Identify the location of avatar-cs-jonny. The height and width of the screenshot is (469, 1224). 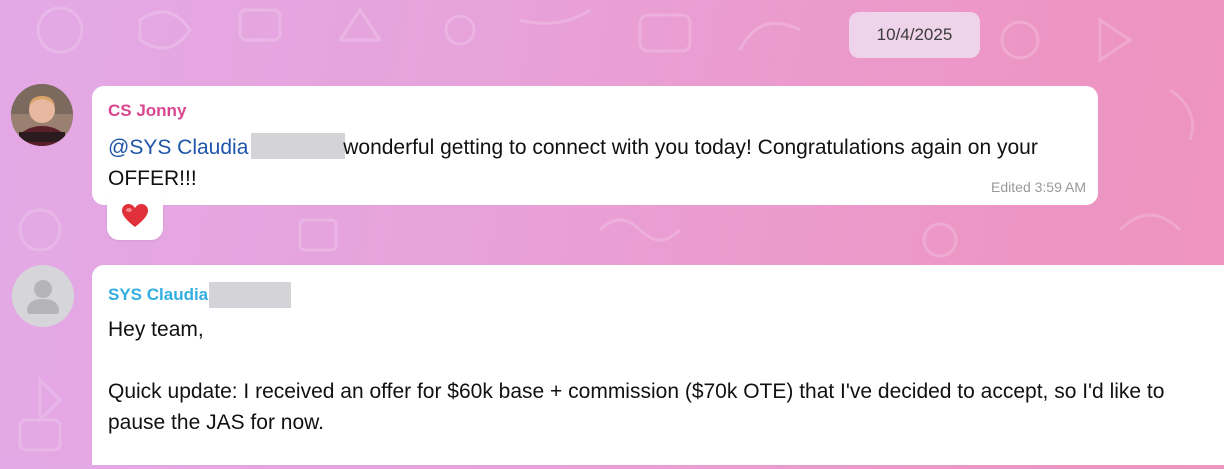
(42, 115).